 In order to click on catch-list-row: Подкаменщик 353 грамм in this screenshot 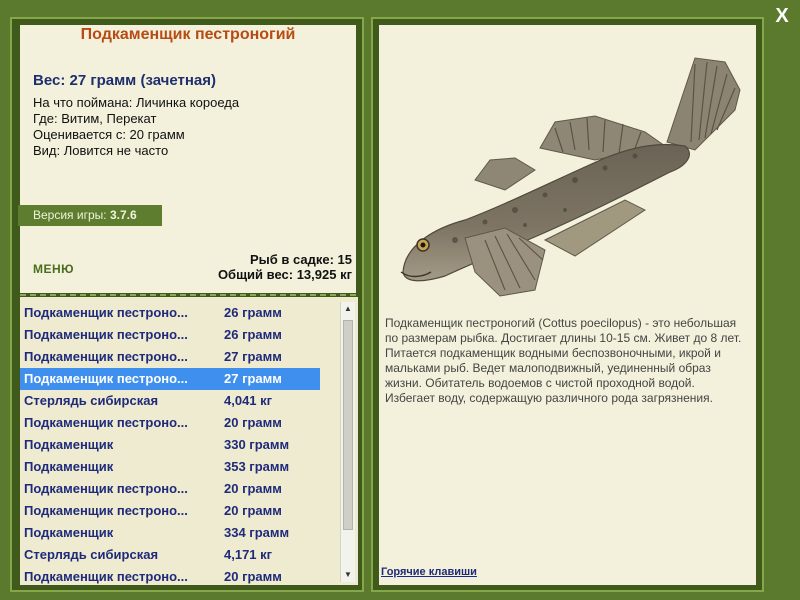, I will do `click(170, 467)`.